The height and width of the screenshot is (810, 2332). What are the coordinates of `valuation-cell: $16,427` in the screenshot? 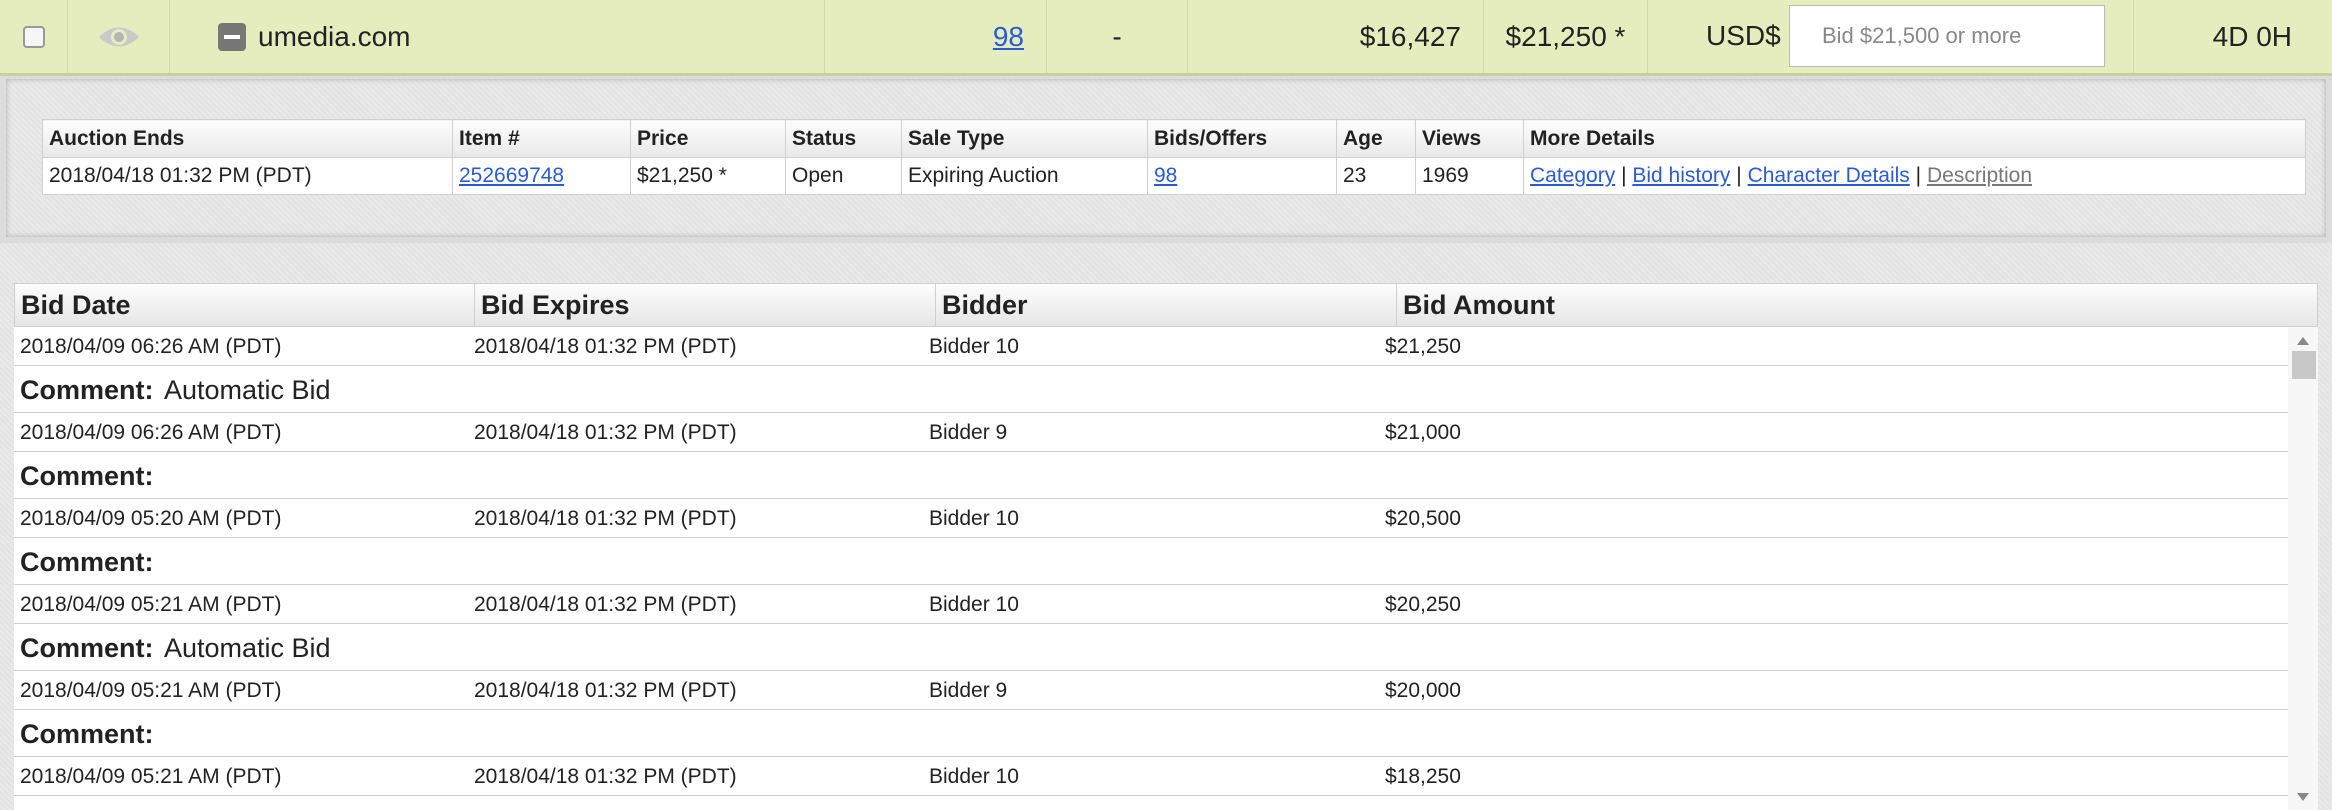 It's located at (1336, 36).